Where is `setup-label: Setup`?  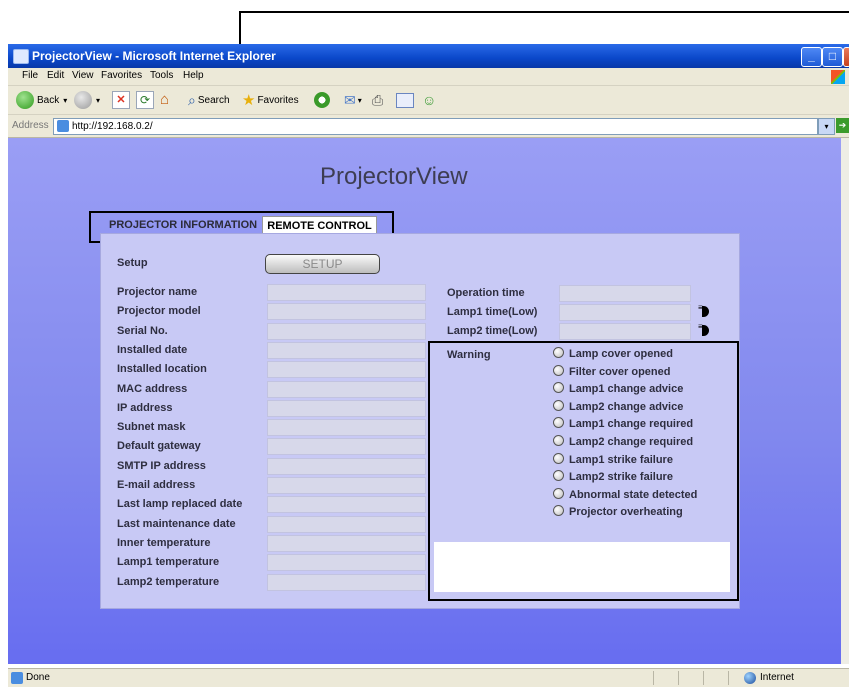
setup-label: Setup is located at coordinates (132, 263).